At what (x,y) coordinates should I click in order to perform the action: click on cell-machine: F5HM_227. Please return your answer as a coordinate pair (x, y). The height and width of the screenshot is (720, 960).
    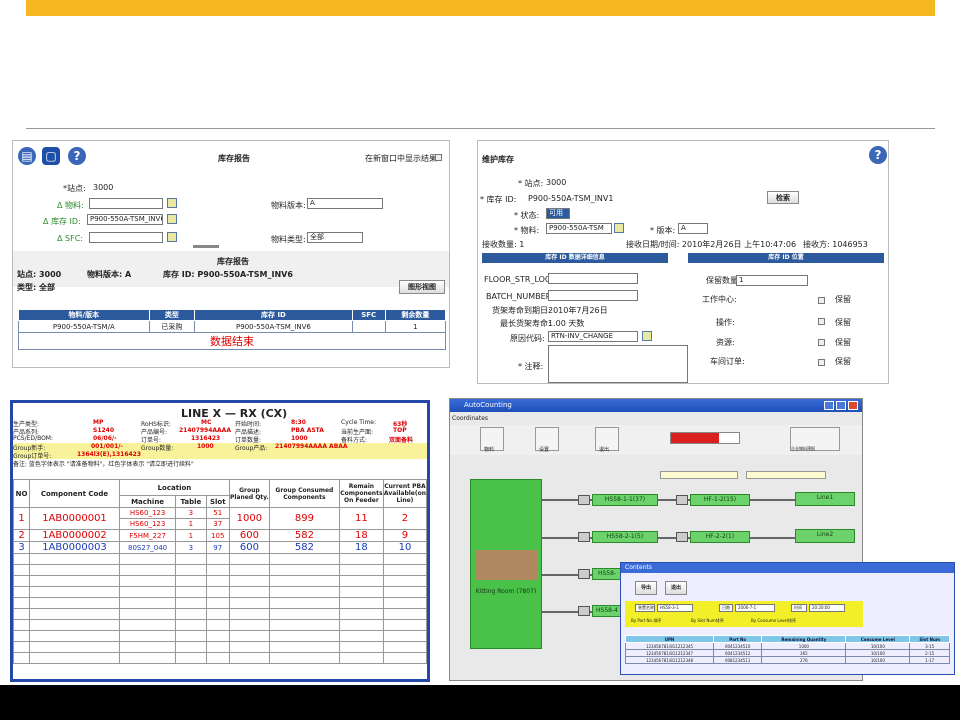
    Looking at the image, I should click on (147, 535).